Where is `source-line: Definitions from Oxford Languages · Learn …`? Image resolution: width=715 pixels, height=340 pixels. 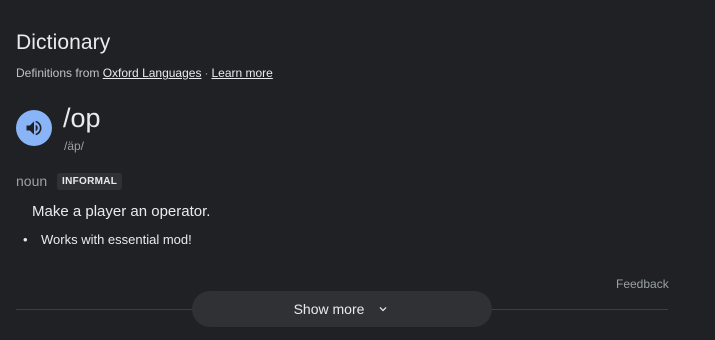
source-line: Definitions from Oxford Languages · Learn … is located at coordinates (144, 73).